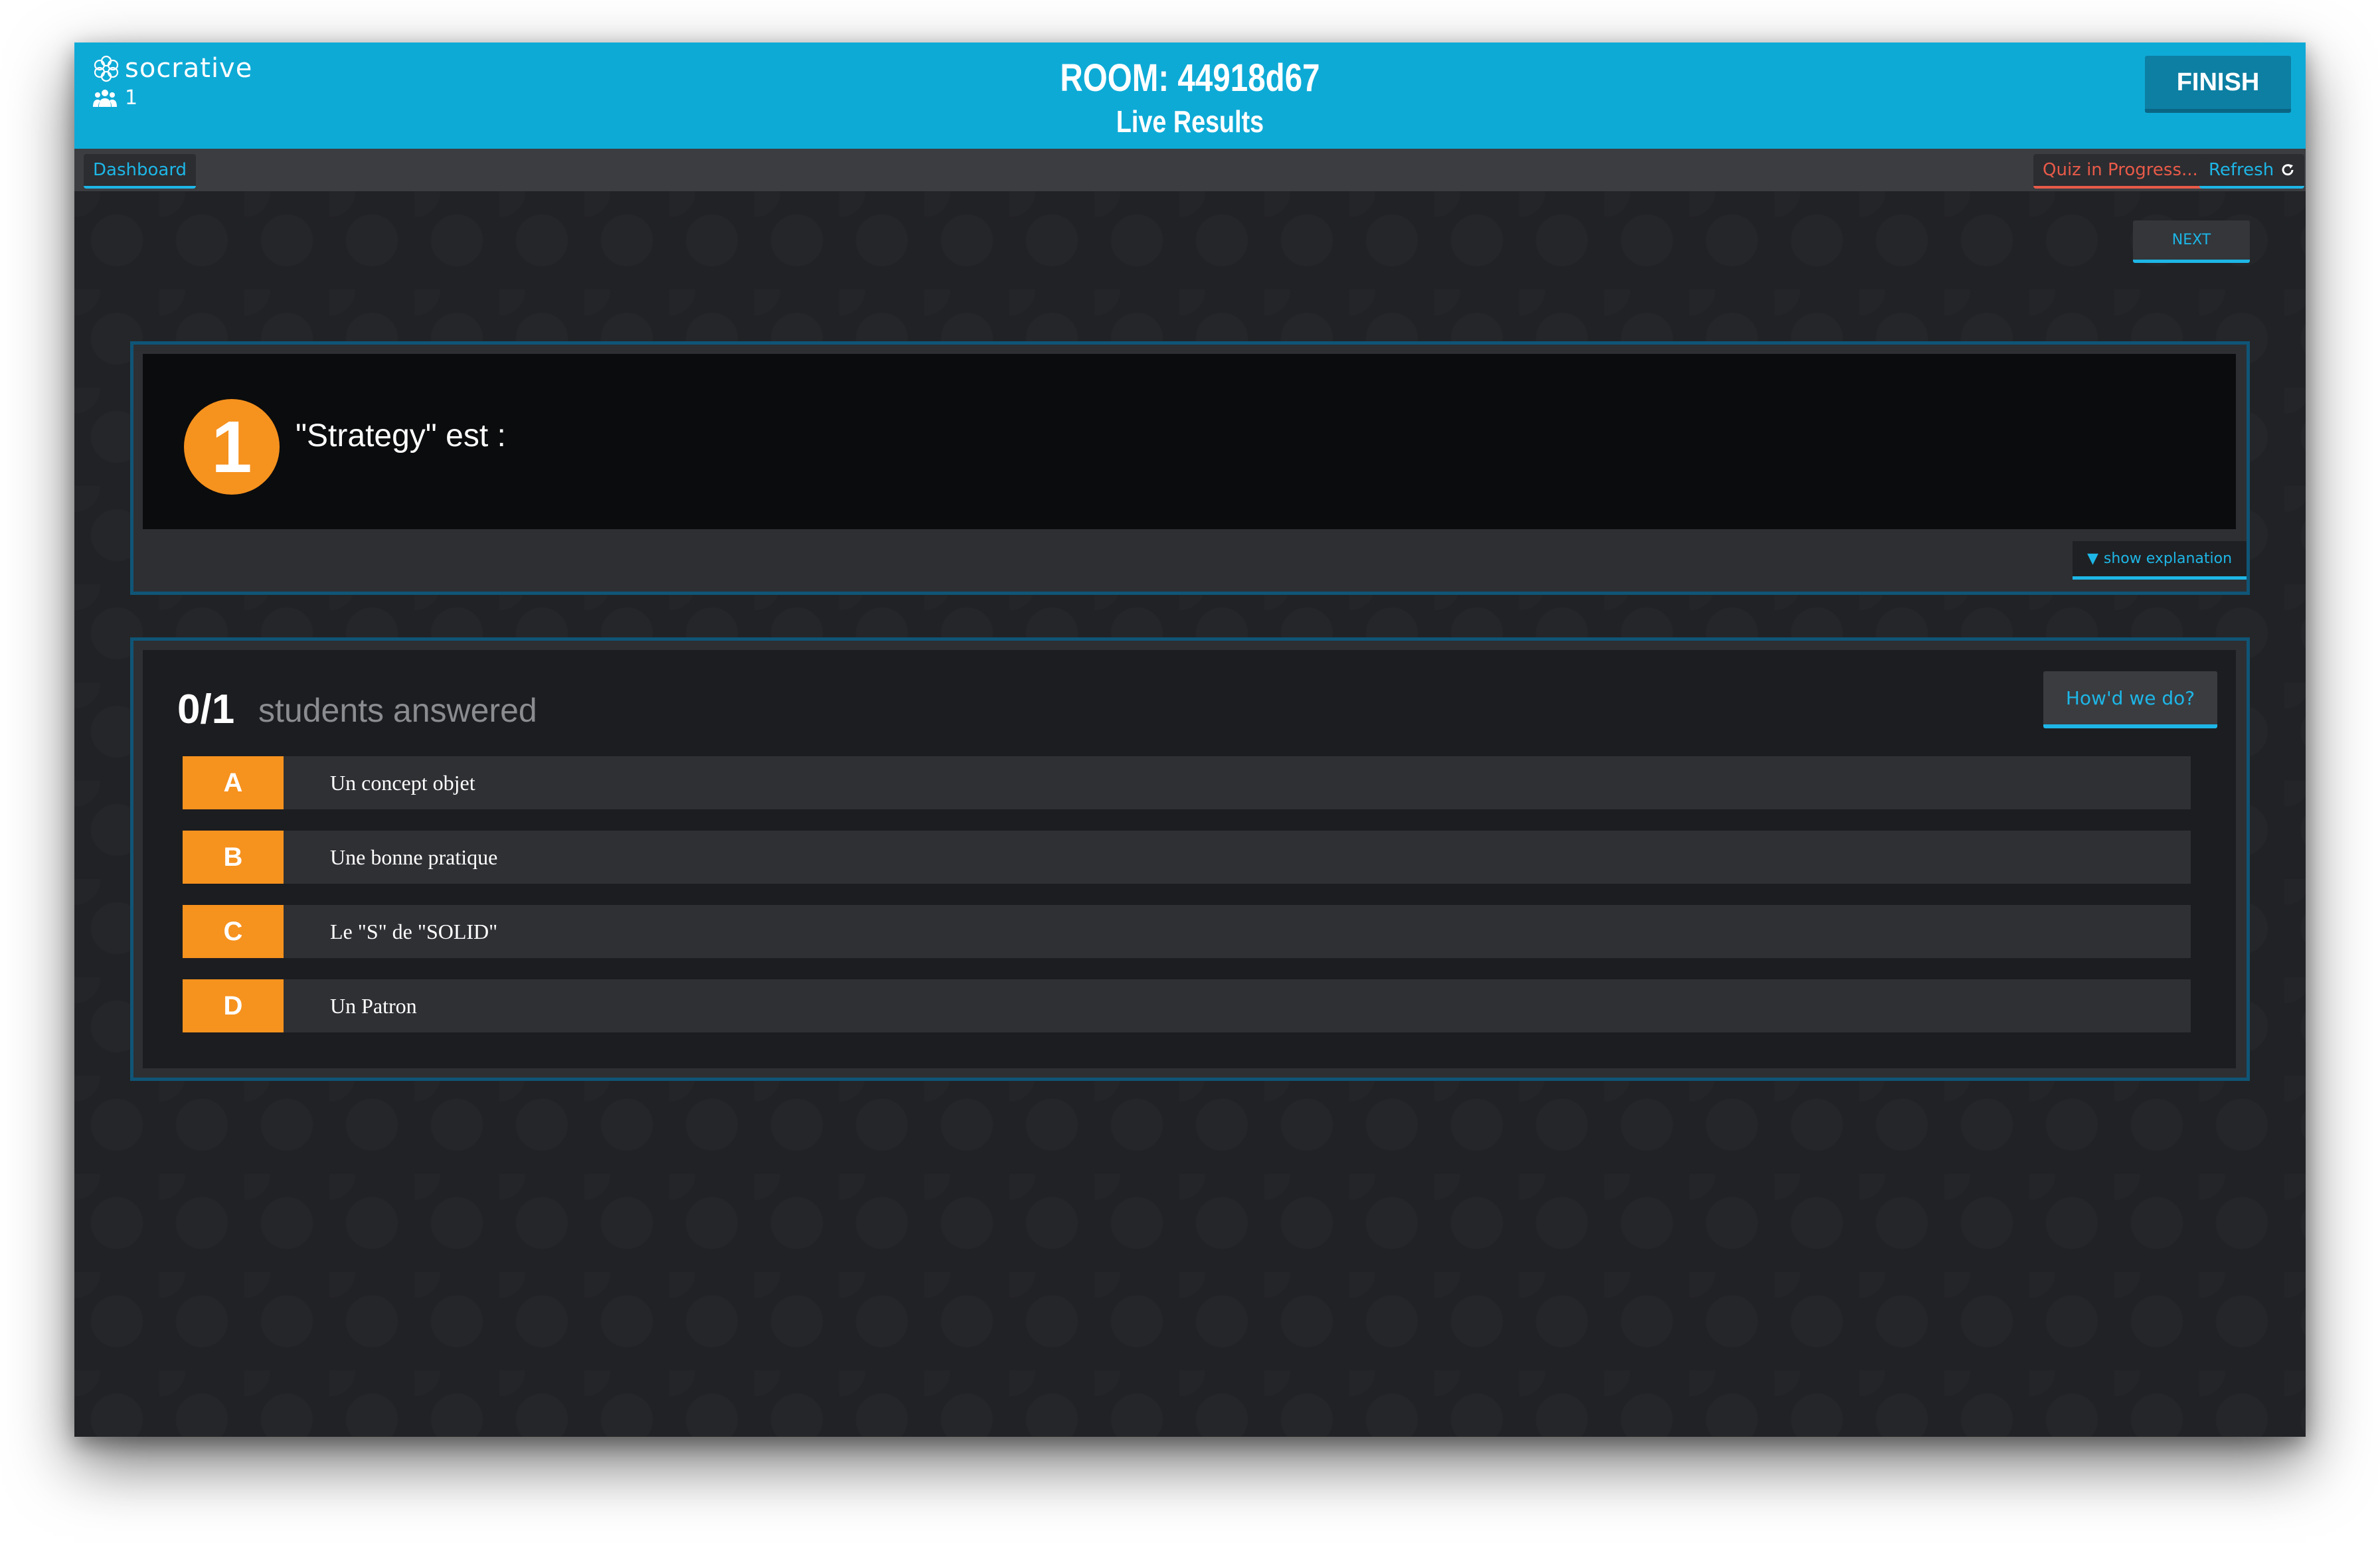 Image resolution: width=2380 pixels, height=1543 pixels. What do you see at coordinates (2130, 699) in the screenshot?
I see `howd-we-do-button: How'd we do?` at bounding box center [2130, 699].